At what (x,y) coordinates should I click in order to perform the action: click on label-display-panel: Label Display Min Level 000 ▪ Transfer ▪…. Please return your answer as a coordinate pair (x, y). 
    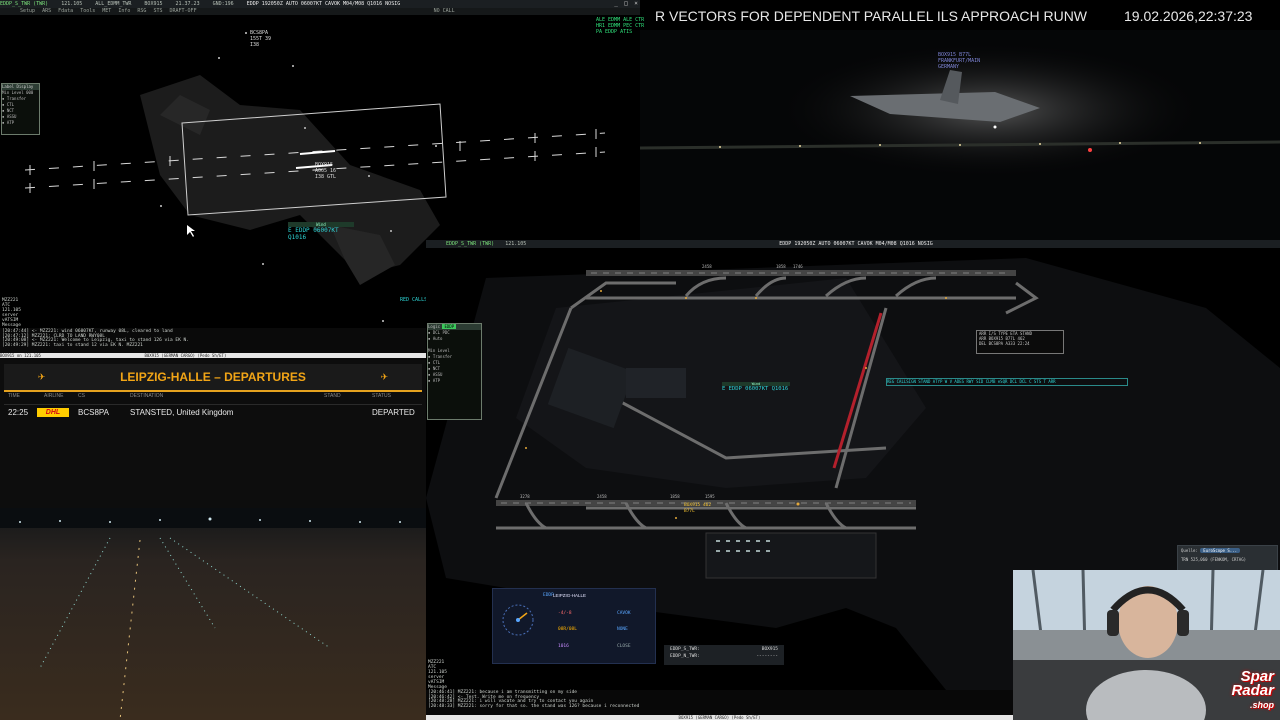
    Looking at the image, I should click on (20, 109).